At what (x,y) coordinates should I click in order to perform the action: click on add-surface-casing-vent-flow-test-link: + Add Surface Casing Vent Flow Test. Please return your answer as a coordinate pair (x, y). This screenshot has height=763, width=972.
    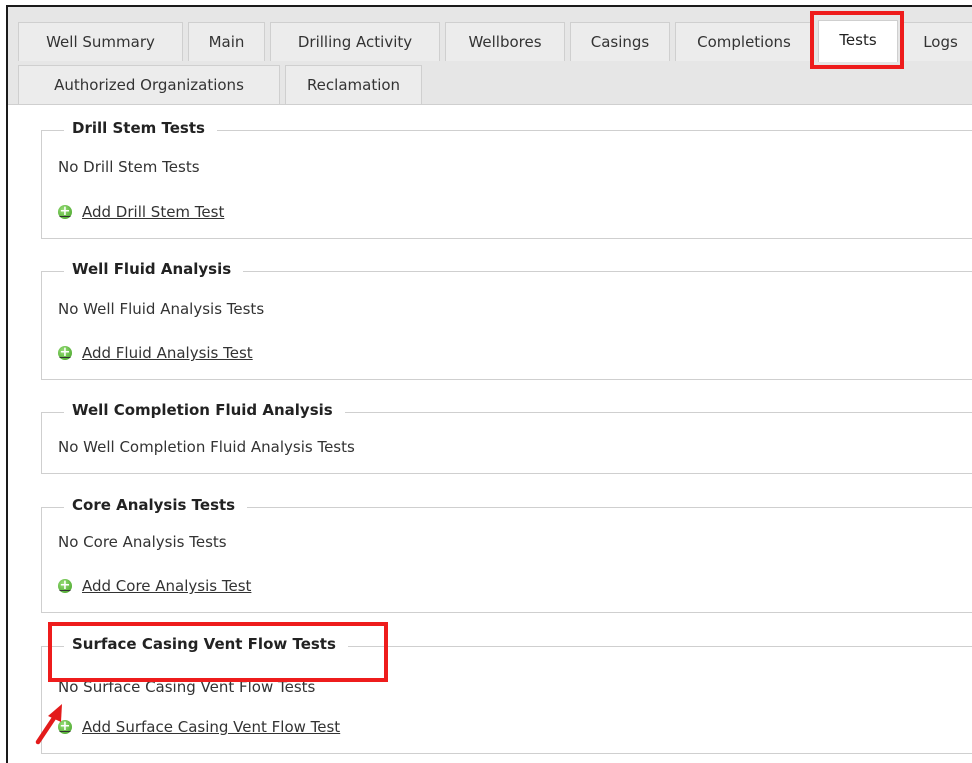
    Looking at the image, I should click on (199, 727).